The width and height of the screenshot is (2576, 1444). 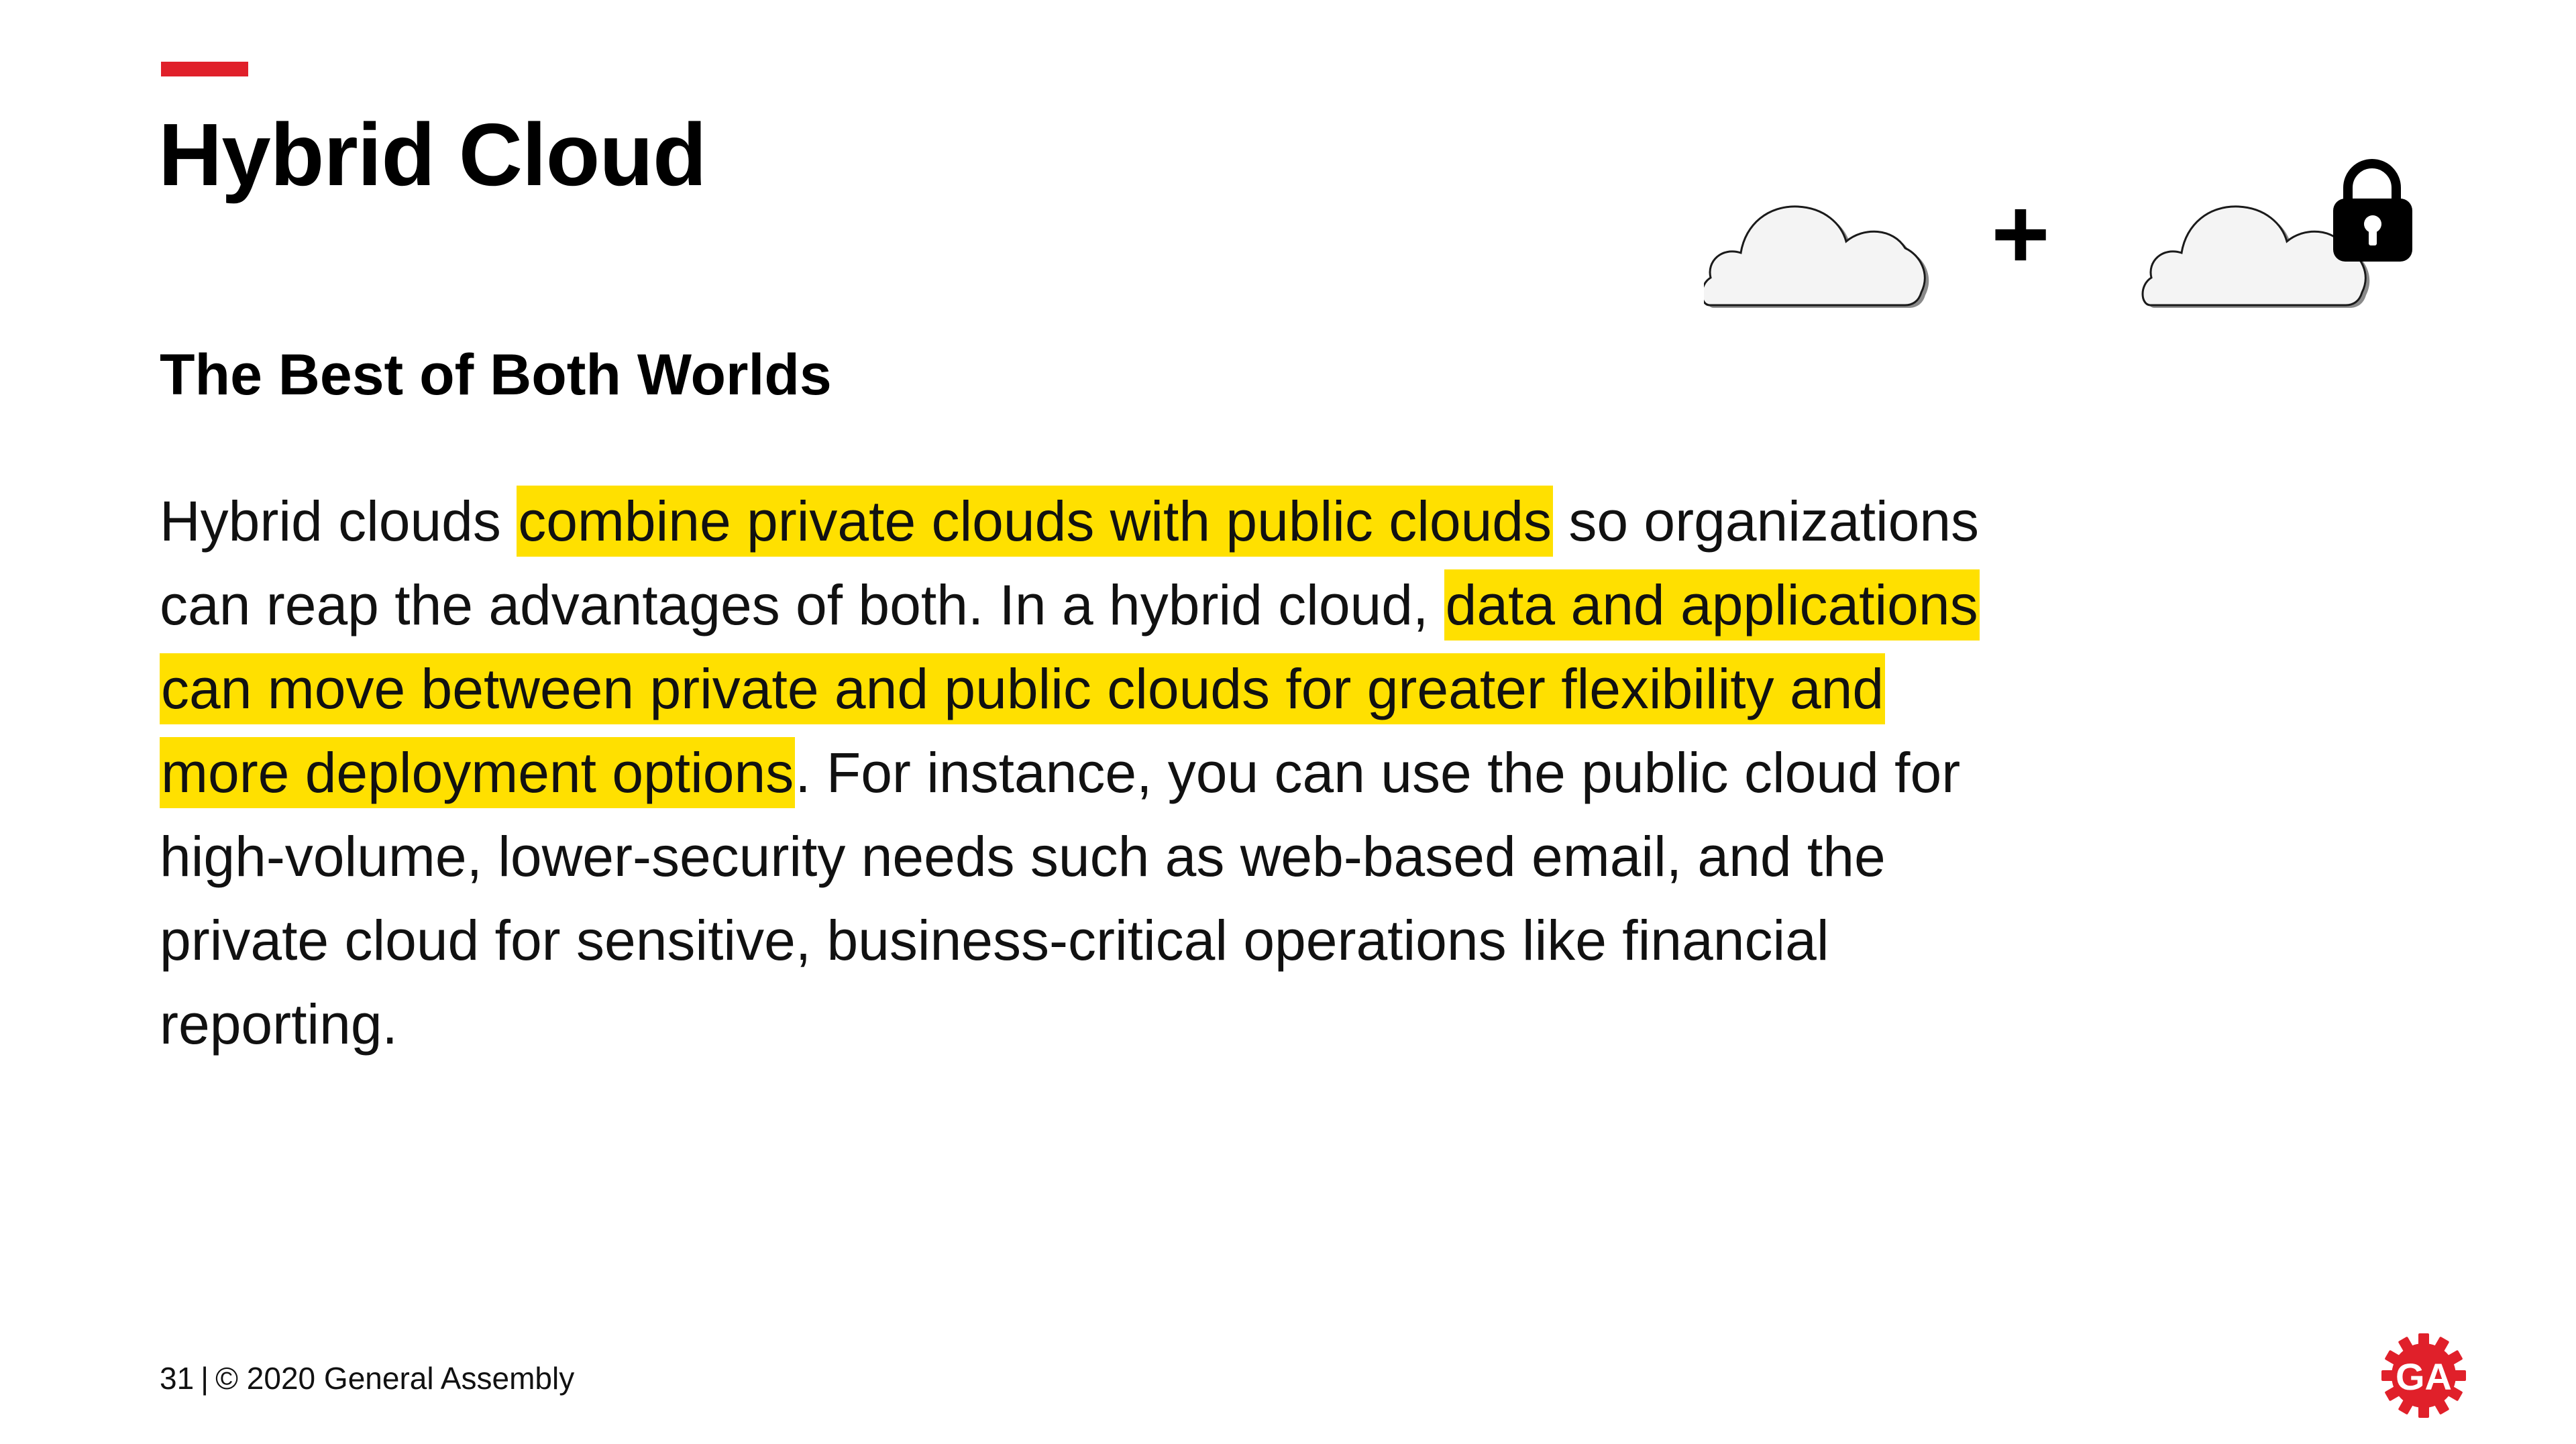 I want to click on lock-icon, so click(x=2372, y=210).